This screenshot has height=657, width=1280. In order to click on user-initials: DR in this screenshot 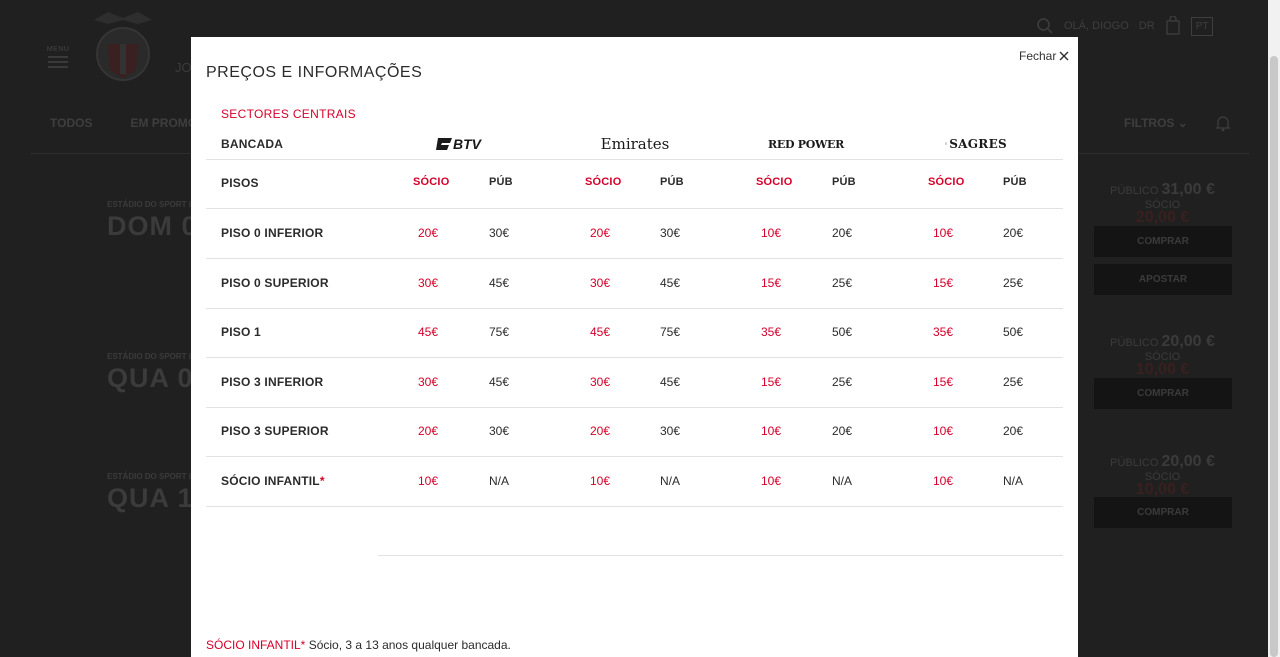, I will do `click(1147, 26)`.